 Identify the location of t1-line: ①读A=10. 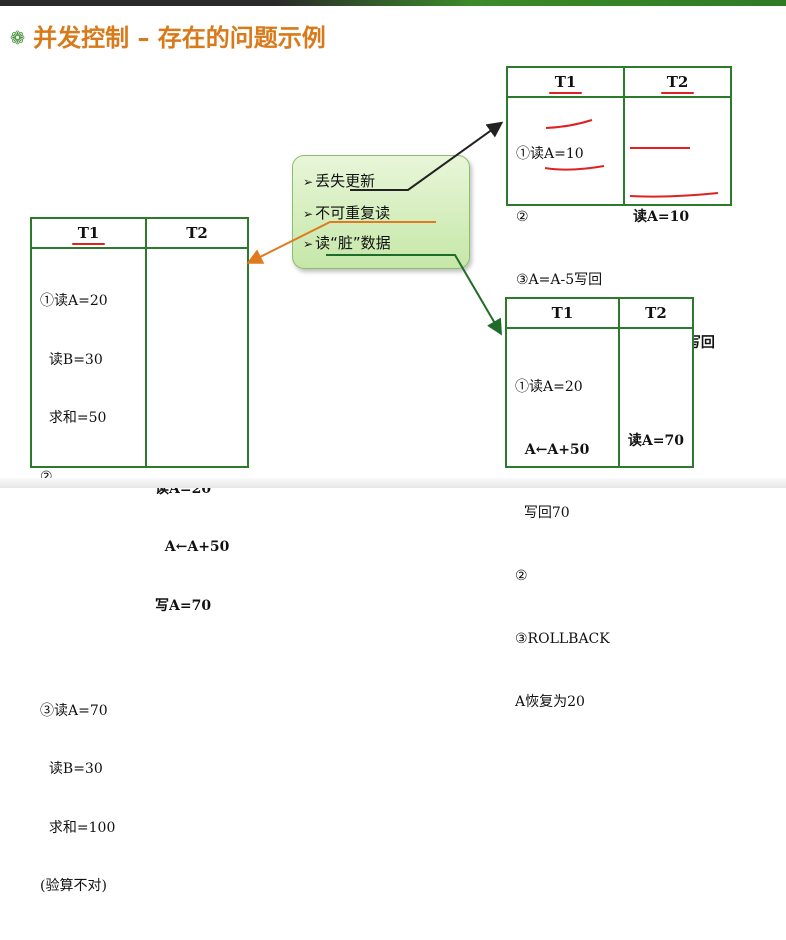
(550, 154).